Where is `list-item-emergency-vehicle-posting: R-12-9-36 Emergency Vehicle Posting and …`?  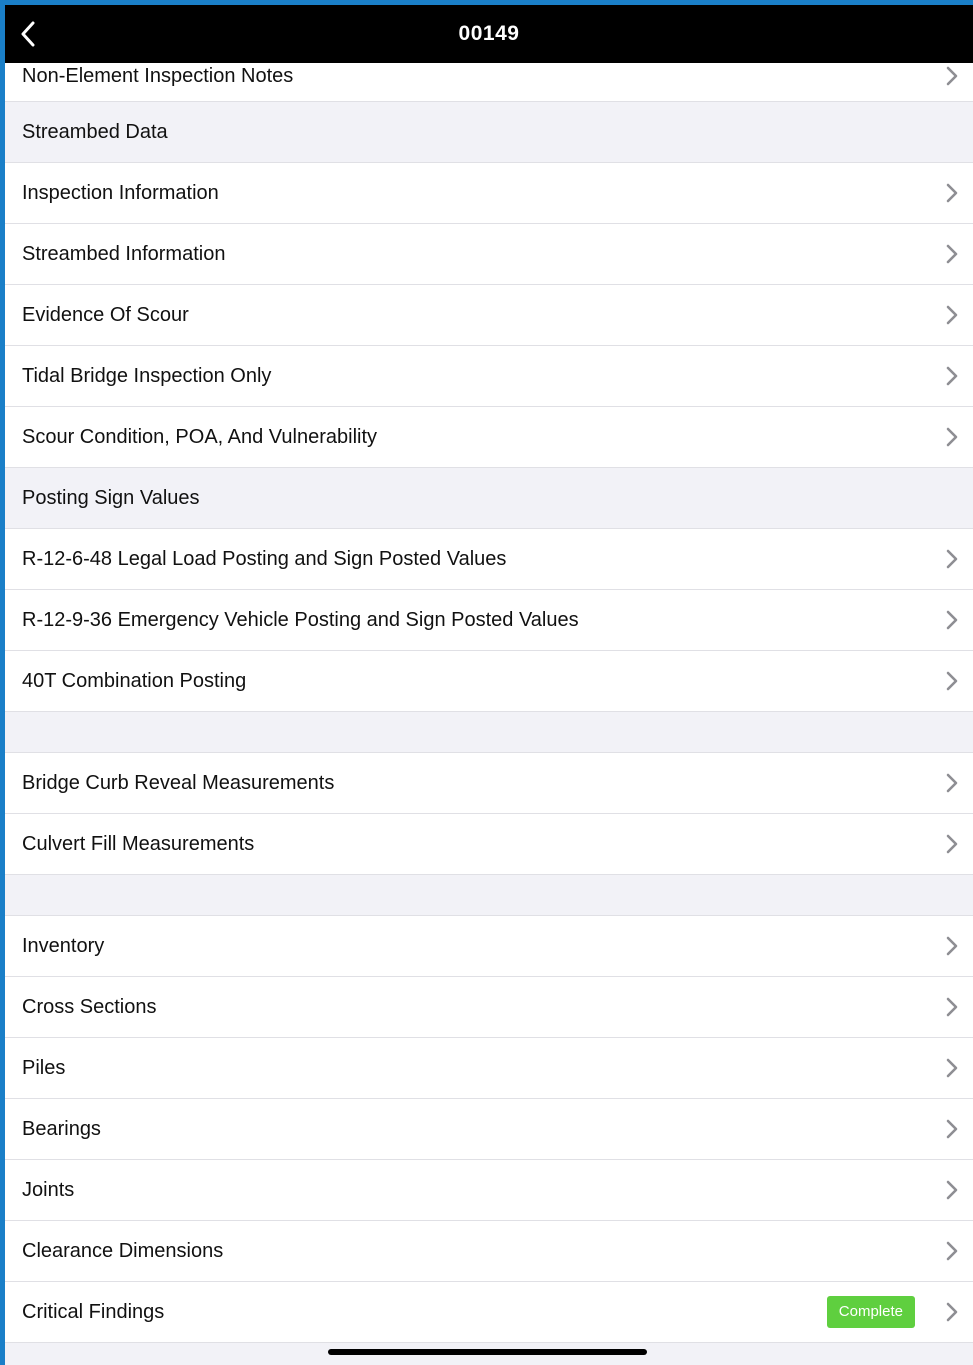
list-item-emergency-vehicle-posting: R-12-9-36 Emergency Vehicle Posting and … is located at coordinates (489, 620).